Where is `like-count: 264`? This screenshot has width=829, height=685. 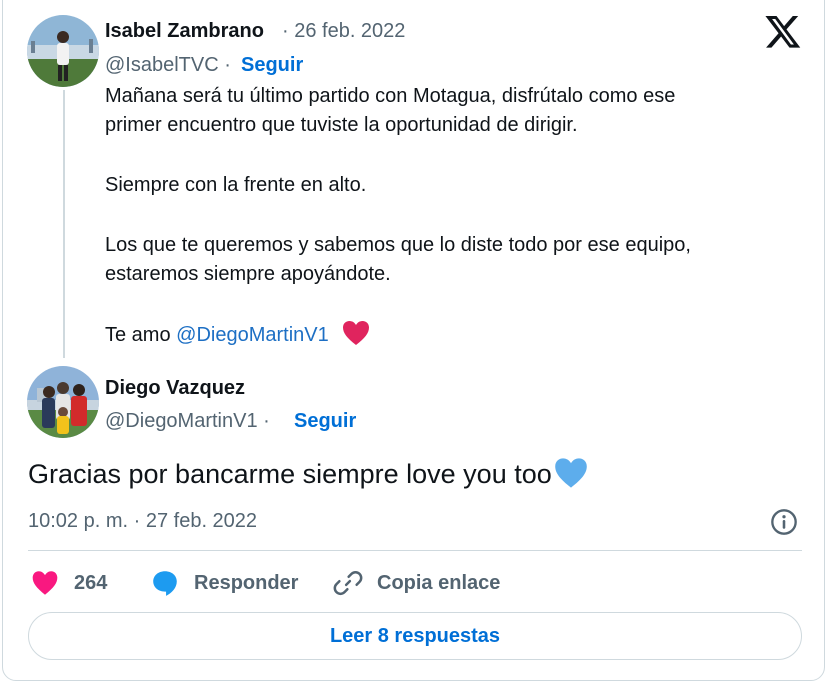 like-count: 264 is located at coordinates (91, 582).